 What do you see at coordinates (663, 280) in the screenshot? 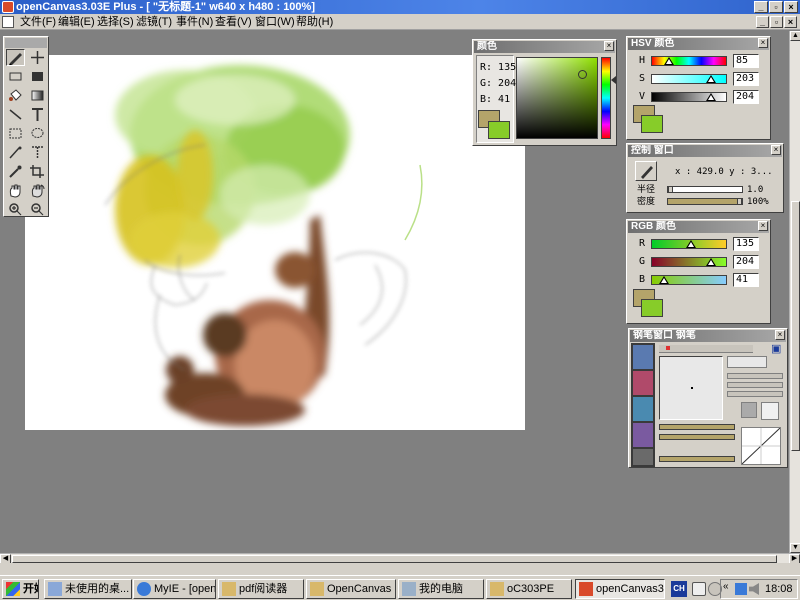
I see `blue-slider-thumb` at bounding box center [663, 280].